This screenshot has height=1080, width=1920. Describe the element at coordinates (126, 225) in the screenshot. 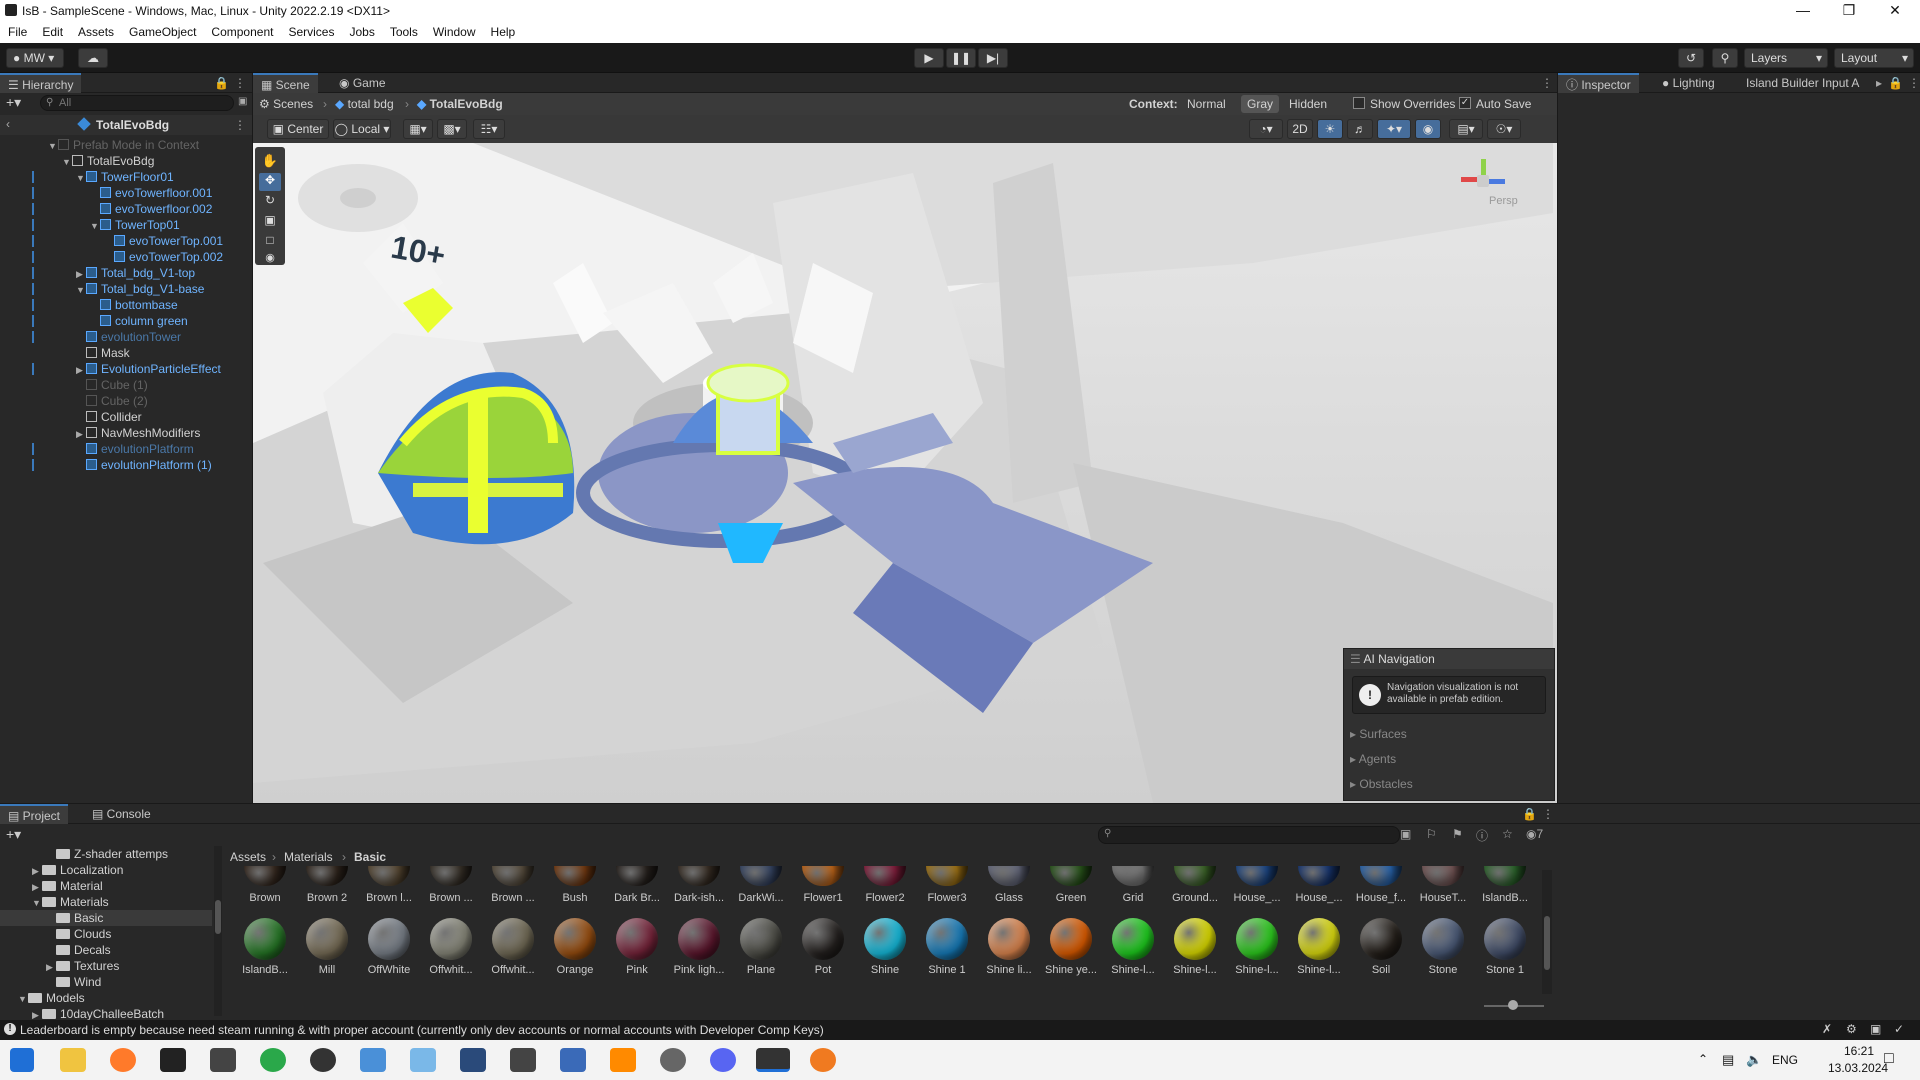

I see `hierarchy-item: ▼ TowerTop01` at that location.